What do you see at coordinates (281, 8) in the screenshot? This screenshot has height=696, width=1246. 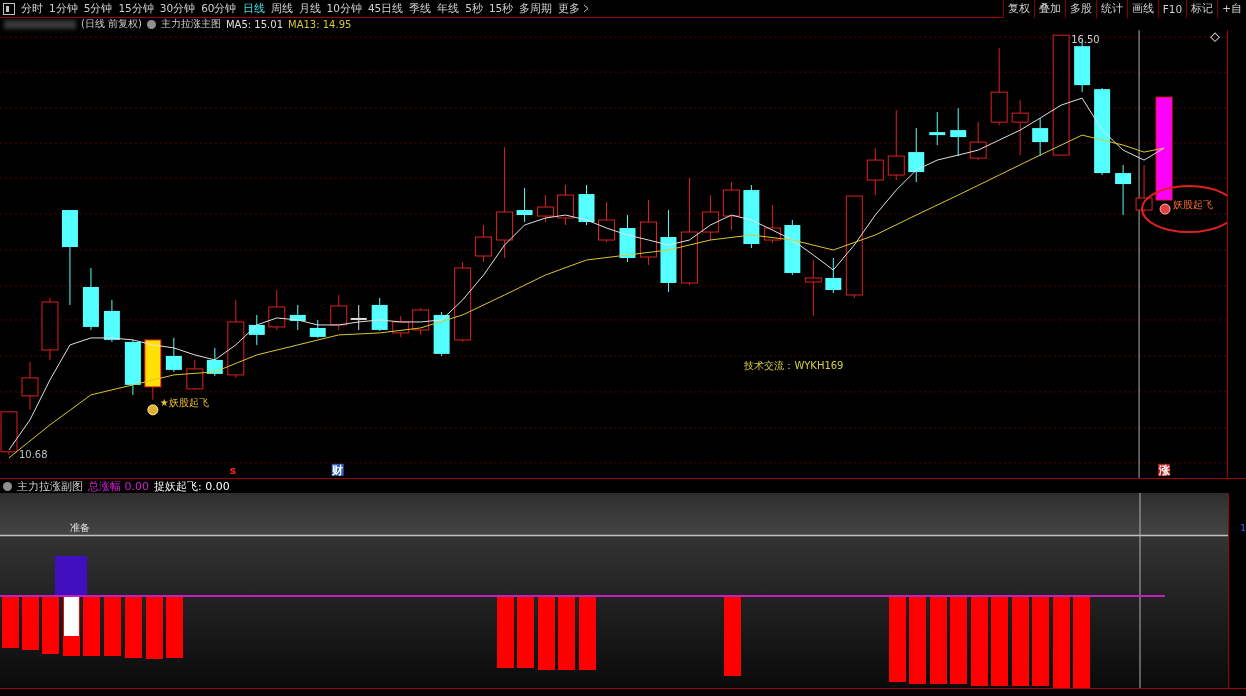 I see `period-tab: 周线` at bounding box center [281, 8].